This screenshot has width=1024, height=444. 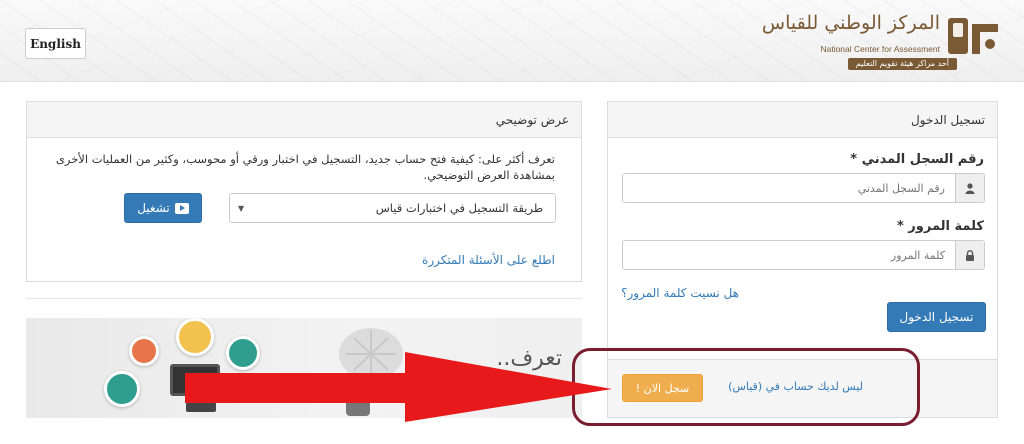 What do you see at coordinates (917, 159) in the screenshot?
I see `national-id-label: رقم السجل المدني *` at bounding box center [917, 159].